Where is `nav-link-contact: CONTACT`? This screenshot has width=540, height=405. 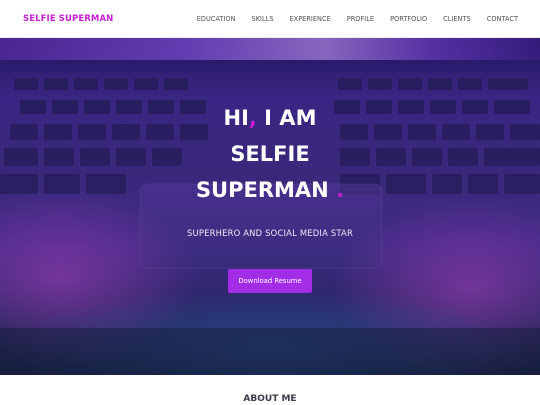 nav-link-contact: CONTACT is located at coordinates (502, 19).